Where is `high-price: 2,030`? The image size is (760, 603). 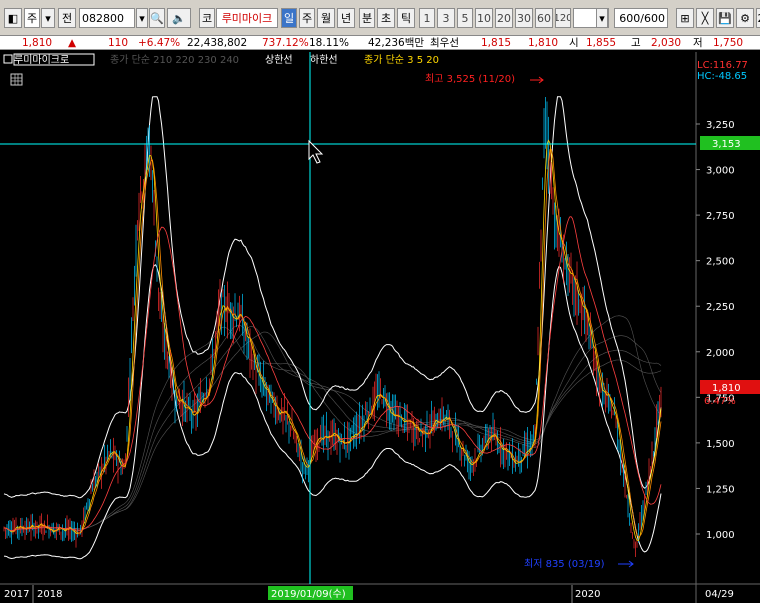
high-price: 2,030 is located at coordinates (666, 43).